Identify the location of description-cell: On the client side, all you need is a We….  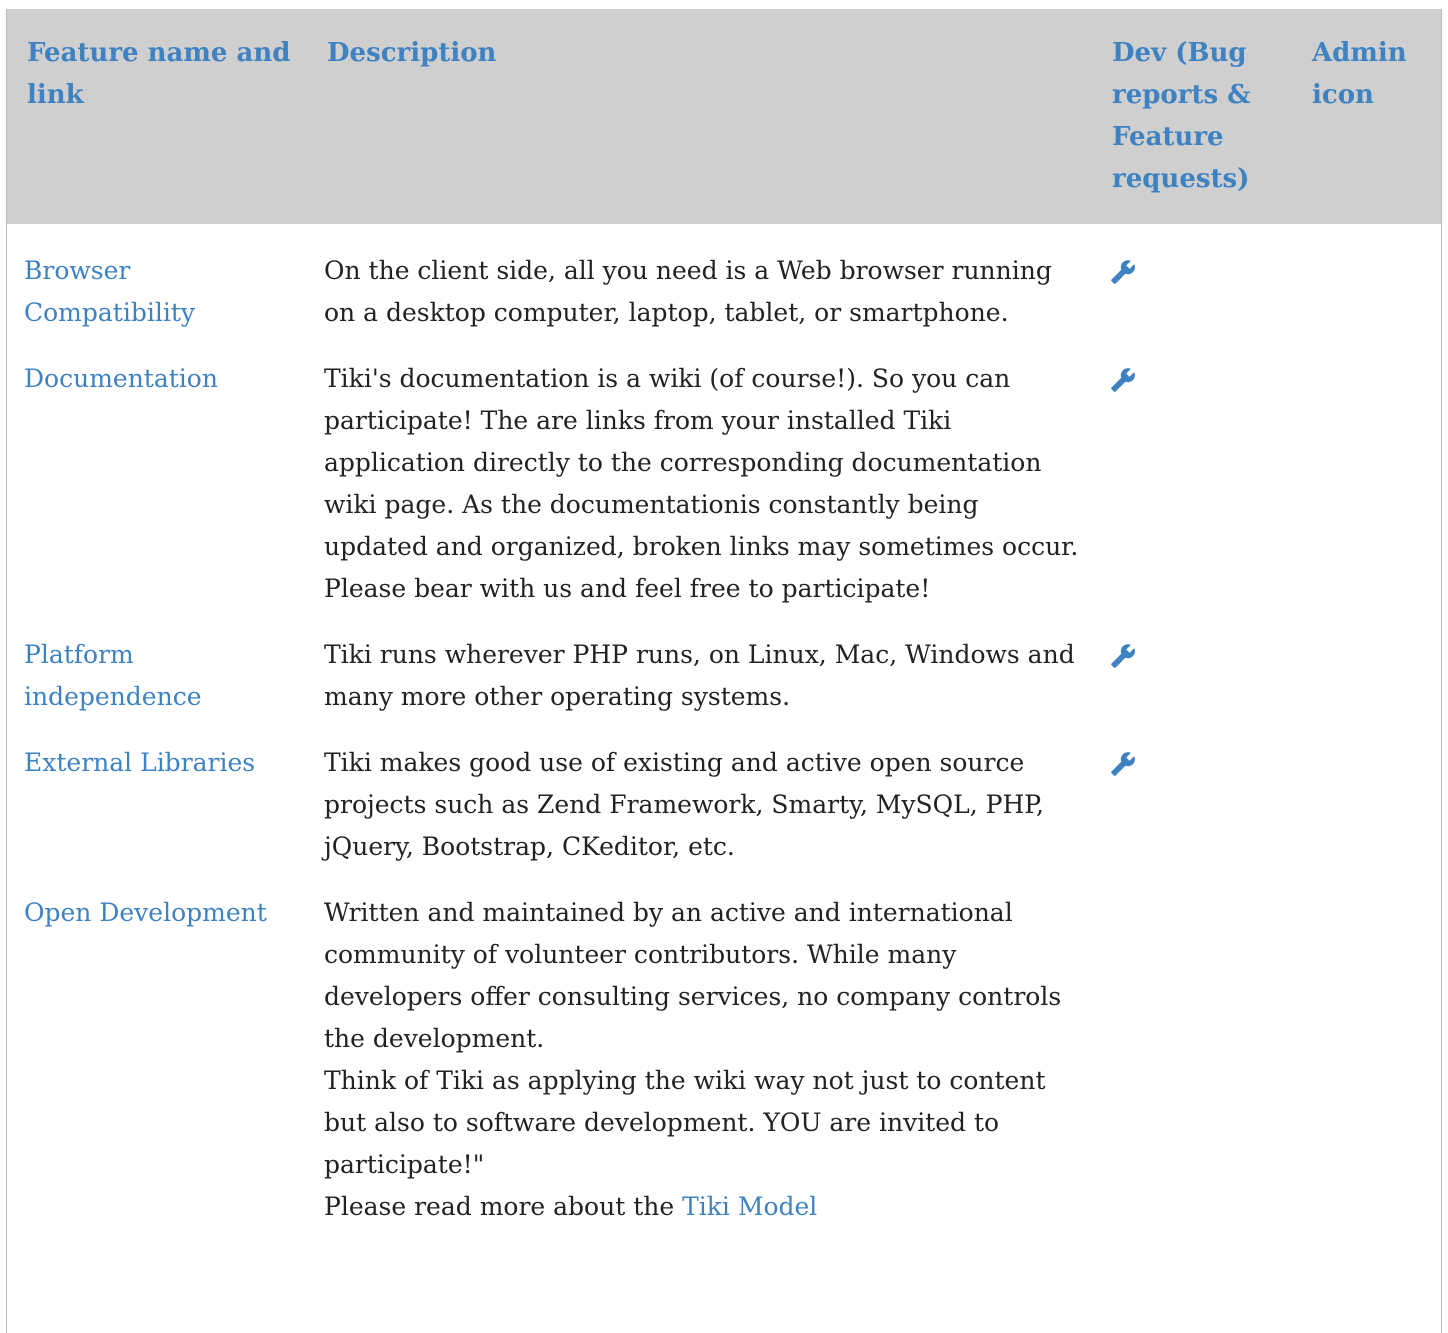
(688, 291).